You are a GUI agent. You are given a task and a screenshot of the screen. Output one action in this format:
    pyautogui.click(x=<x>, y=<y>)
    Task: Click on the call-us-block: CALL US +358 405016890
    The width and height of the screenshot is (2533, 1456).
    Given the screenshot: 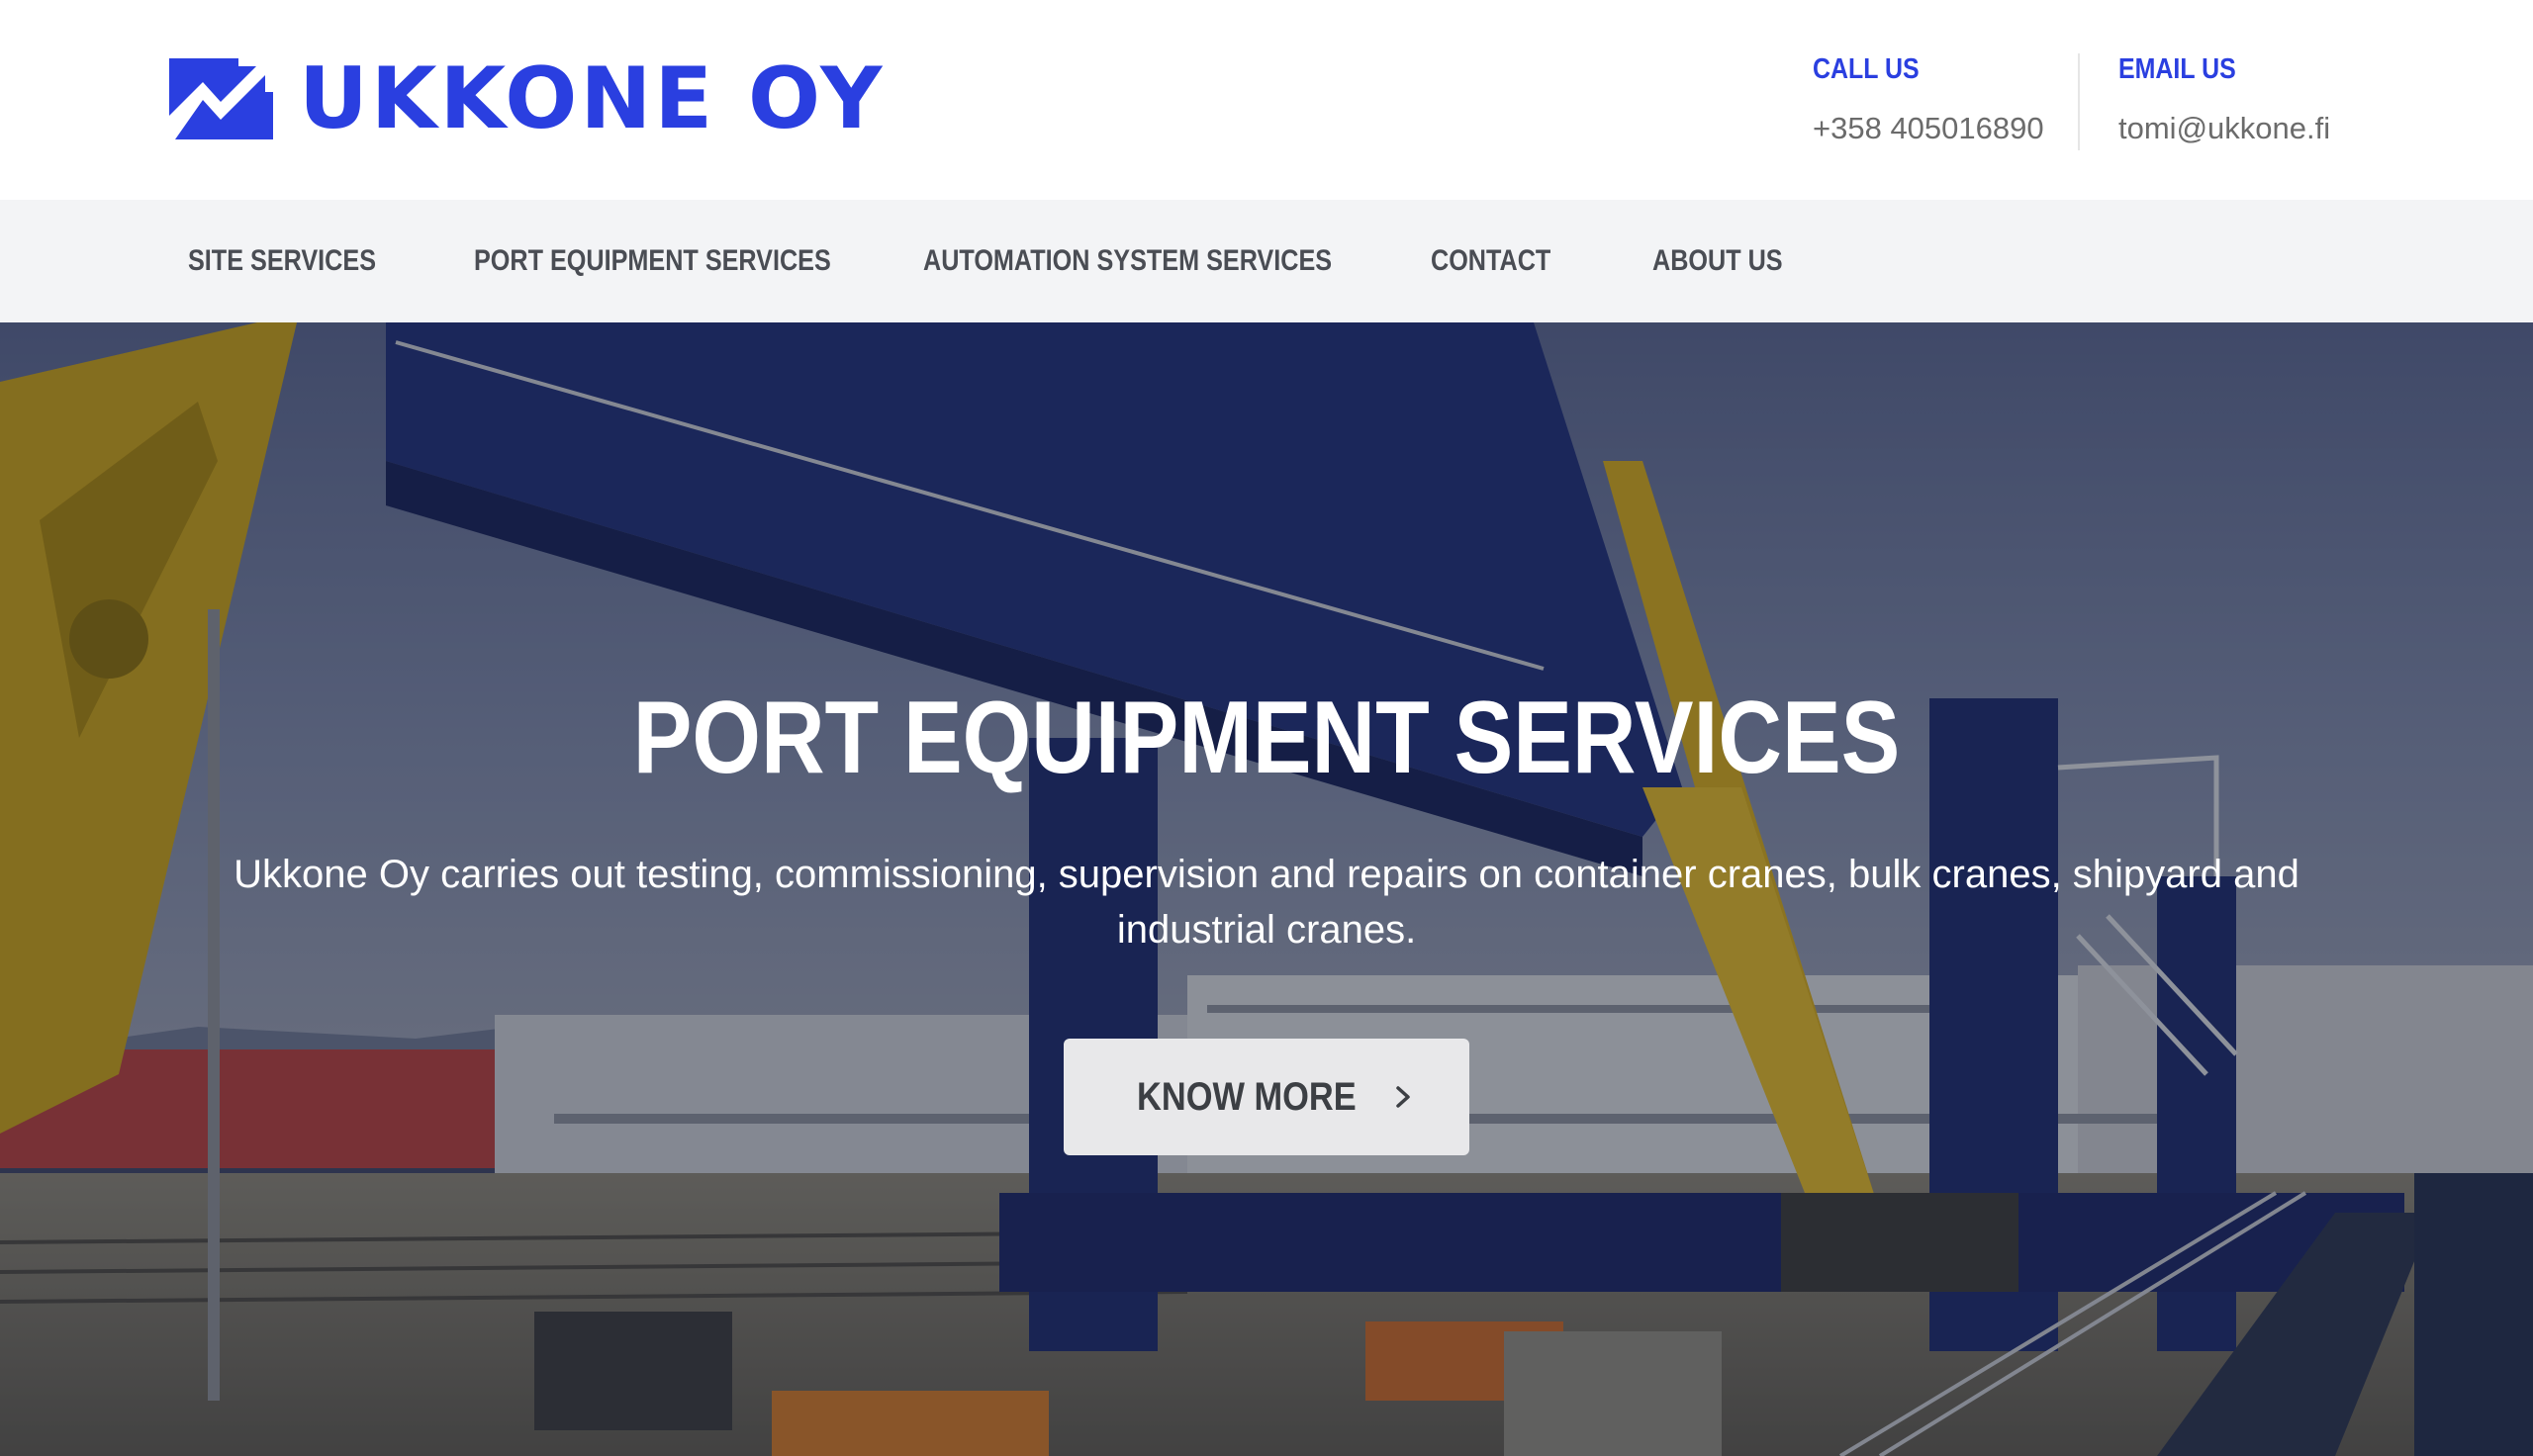 What is the action you would take?
    pyautogui.click(x=1928, y=99)
    